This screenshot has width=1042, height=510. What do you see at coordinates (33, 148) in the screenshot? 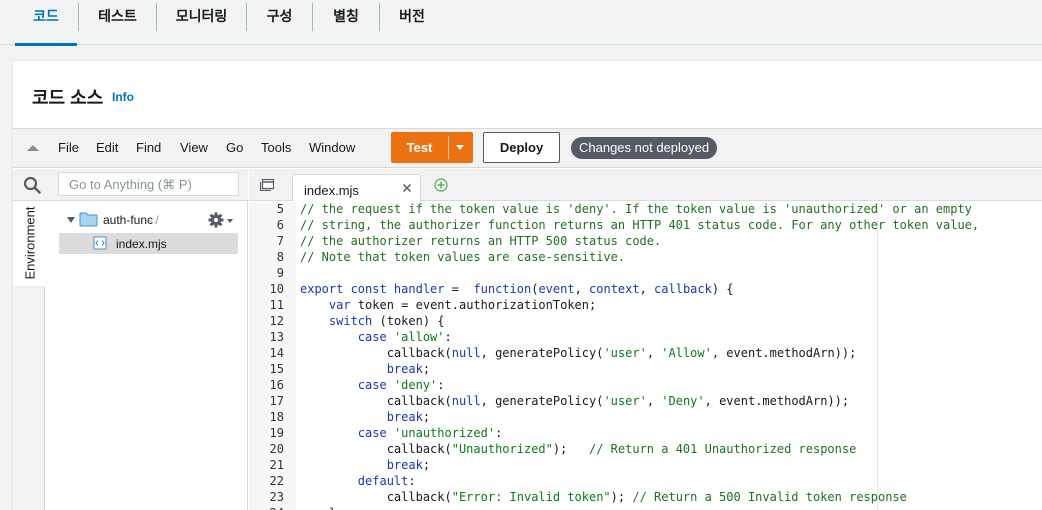
I see `collapse-menu-icon` at bounding box center [33, 148].